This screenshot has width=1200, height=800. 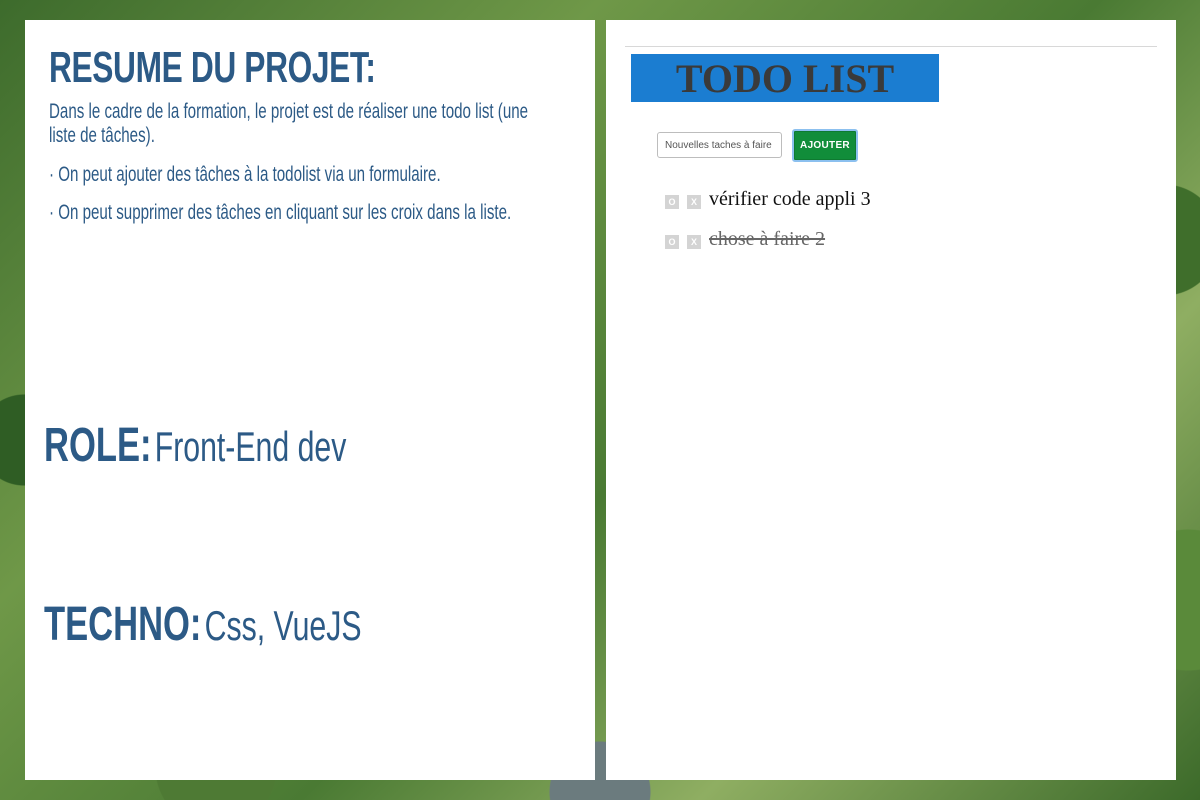 I want to click on app-title: TODO LIST, so click(x=785, y=78).